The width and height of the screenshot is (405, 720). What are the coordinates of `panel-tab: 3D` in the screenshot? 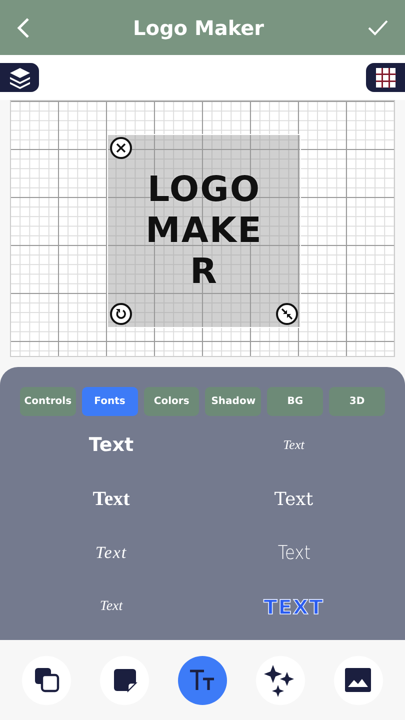 It's located at (357, 401).